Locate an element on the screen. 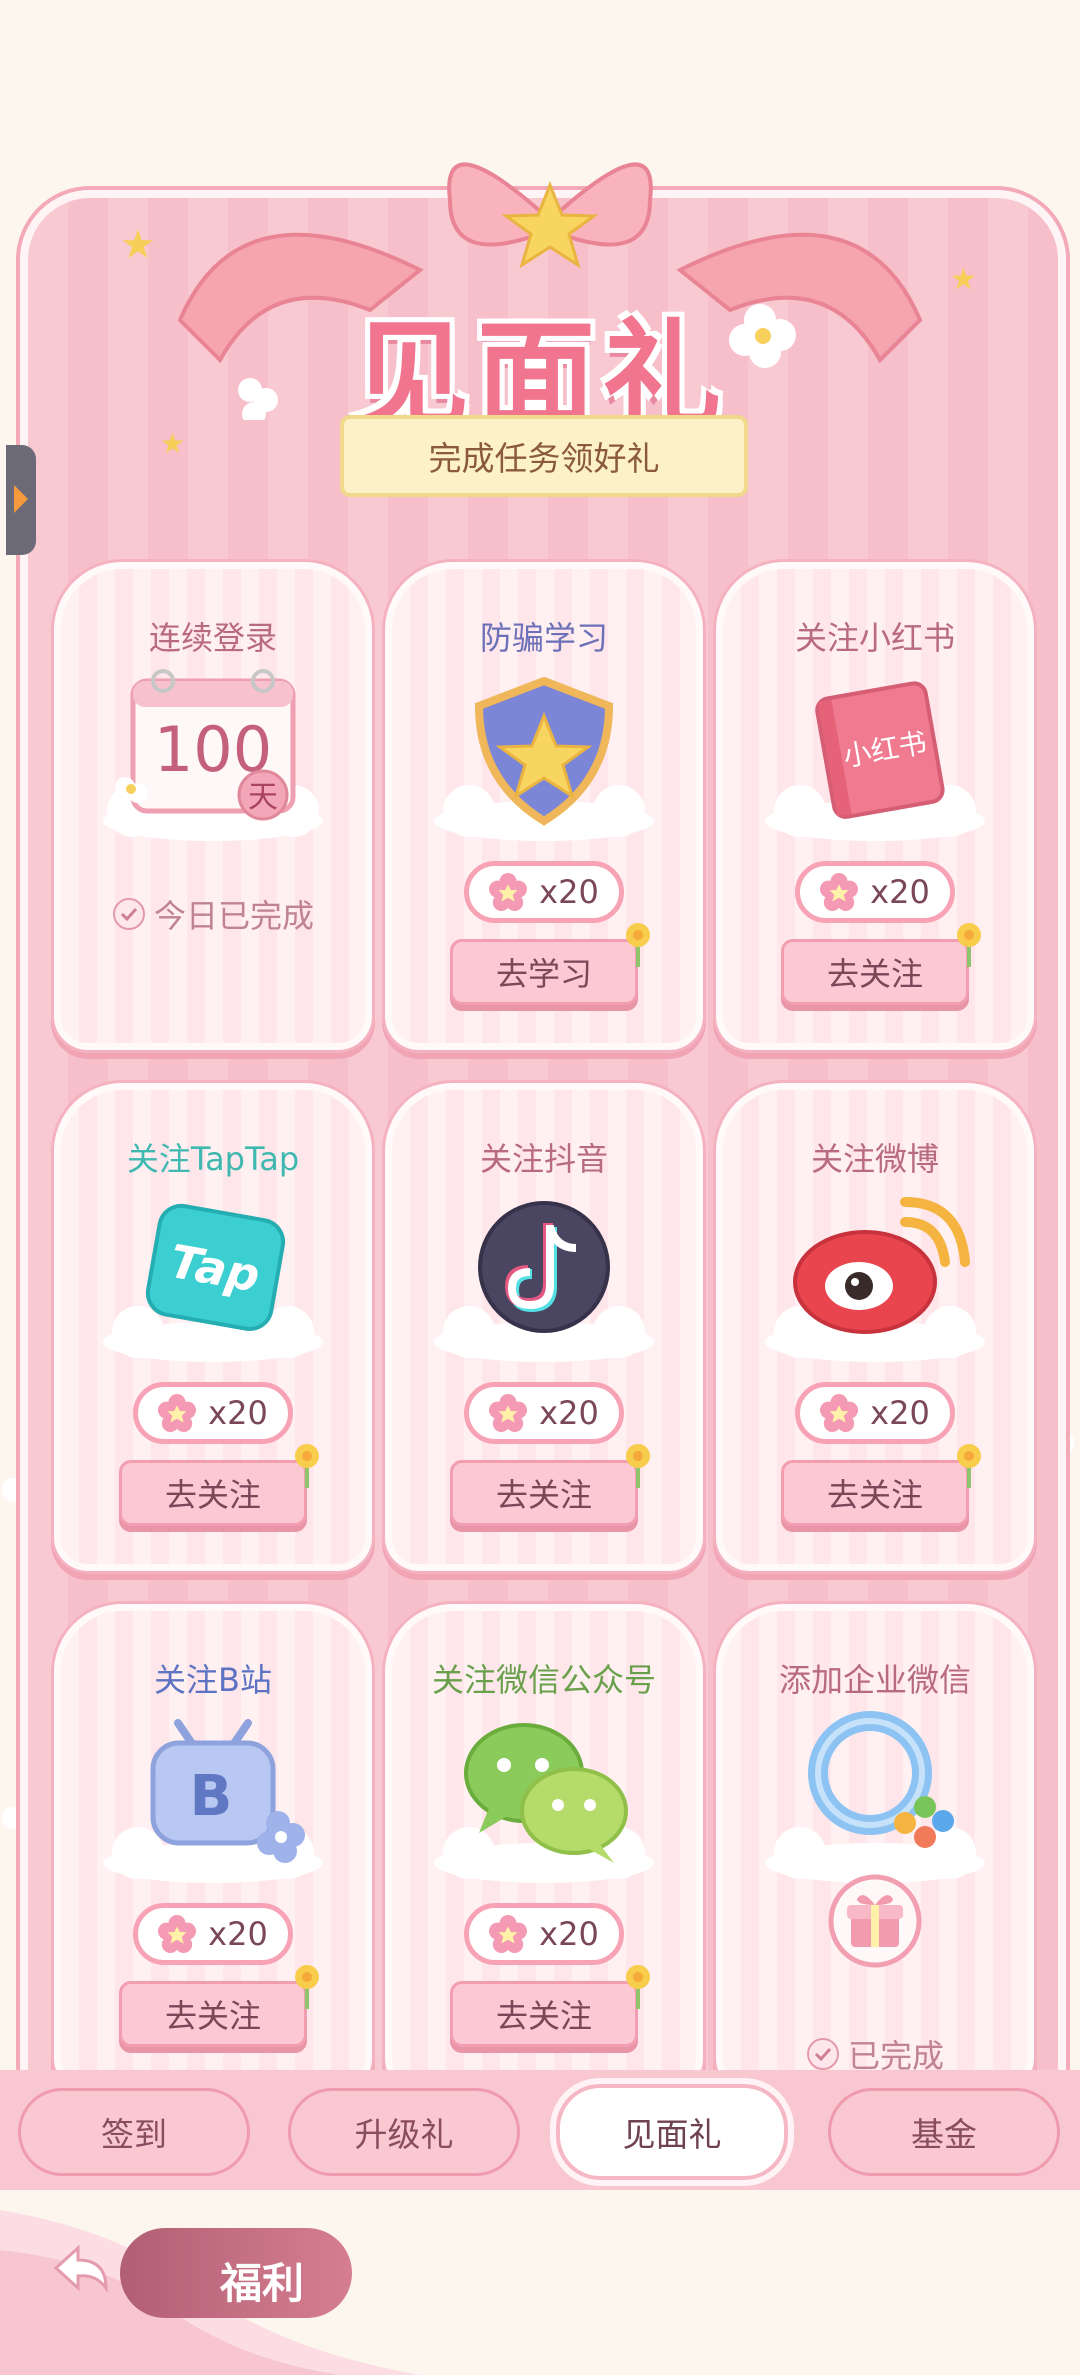 This screenshot has height=2375, width=1080. douyin-icon is located at coordinates (544, 1281).